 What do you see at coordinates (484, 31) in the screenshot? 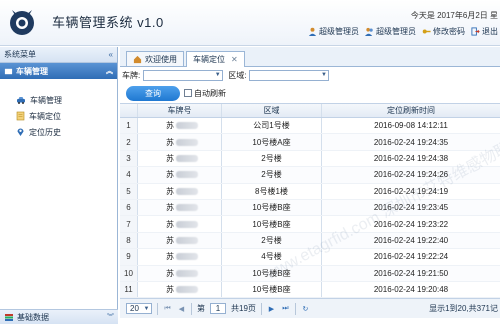
I see `logout-link: 退出` at bounding box center [484, 31].